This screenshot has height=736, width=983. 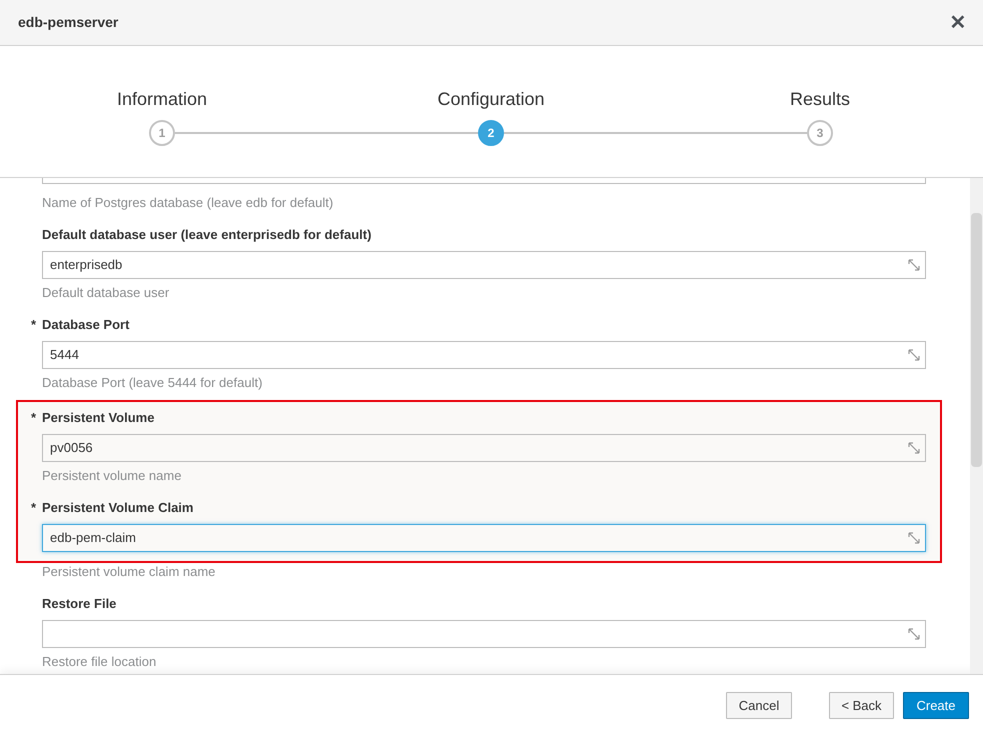 What do you see at coordinates (207, 235) in the screenshot?
I see `field-label: Default database user (leave enterprisedb for default)` at bounding box center [207, 235].